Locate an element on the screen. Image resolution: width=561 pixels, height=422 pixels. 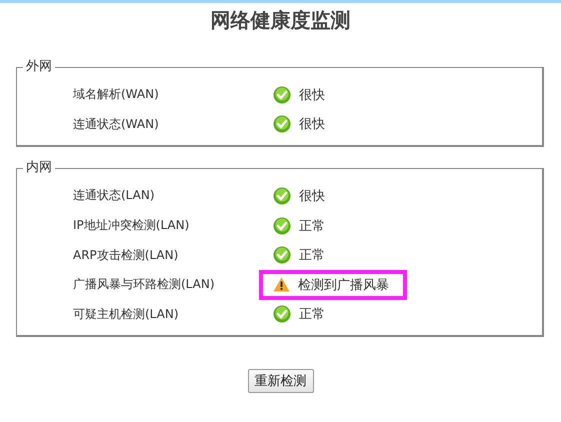
check-label: 连通状态(LAN) is located at coordinates (114, 195).